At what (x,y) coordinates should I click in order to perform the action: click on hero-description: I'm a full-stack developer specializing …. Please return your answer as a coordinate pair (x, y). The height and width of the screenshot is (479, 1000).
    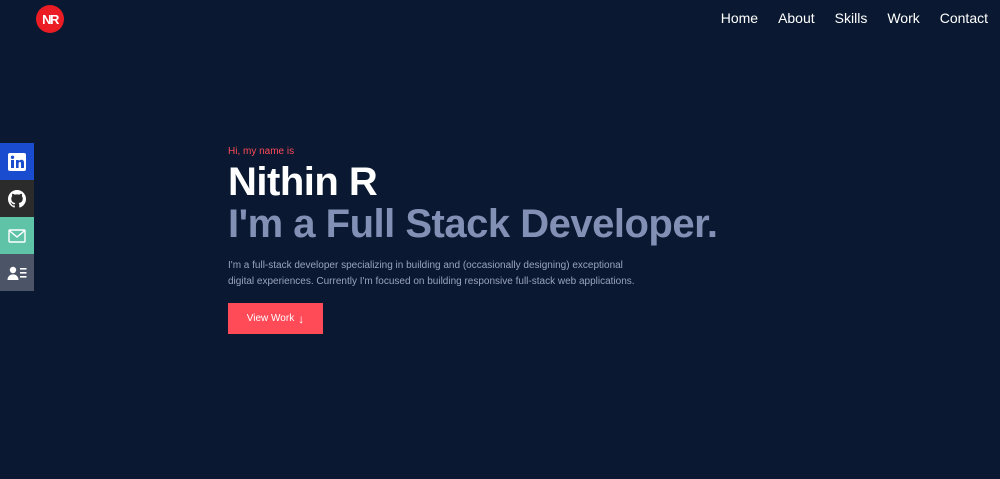
    Looking at the image, I should click on (448, 274).